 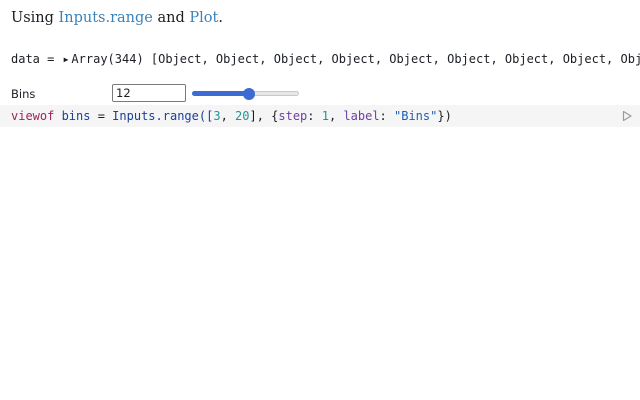 I want to click on data-equals: =, so click(x=50, y=59).